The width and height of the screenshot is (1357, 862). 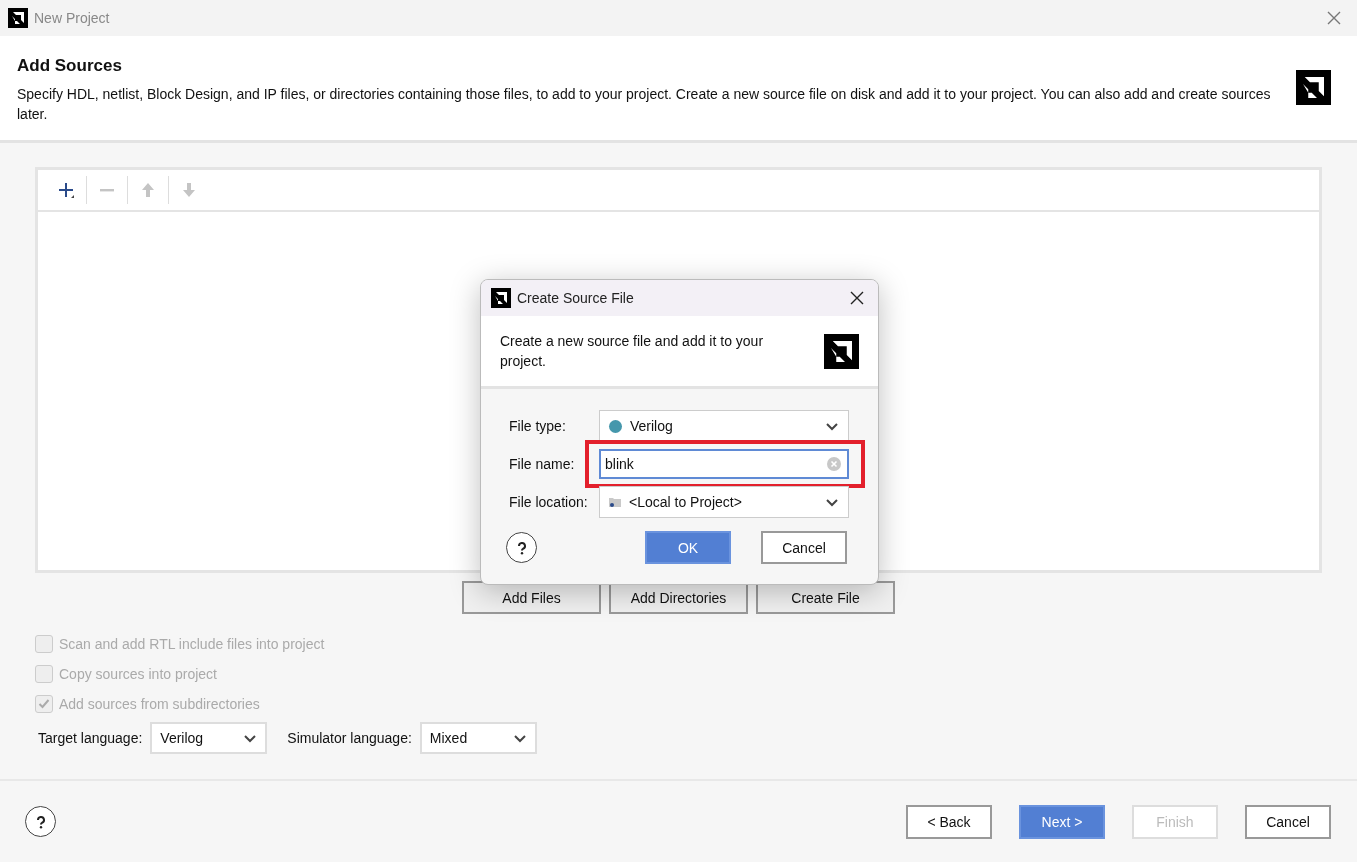 I want to click on dropdown-value: <Local to Project>, so click(x=686, y=502).